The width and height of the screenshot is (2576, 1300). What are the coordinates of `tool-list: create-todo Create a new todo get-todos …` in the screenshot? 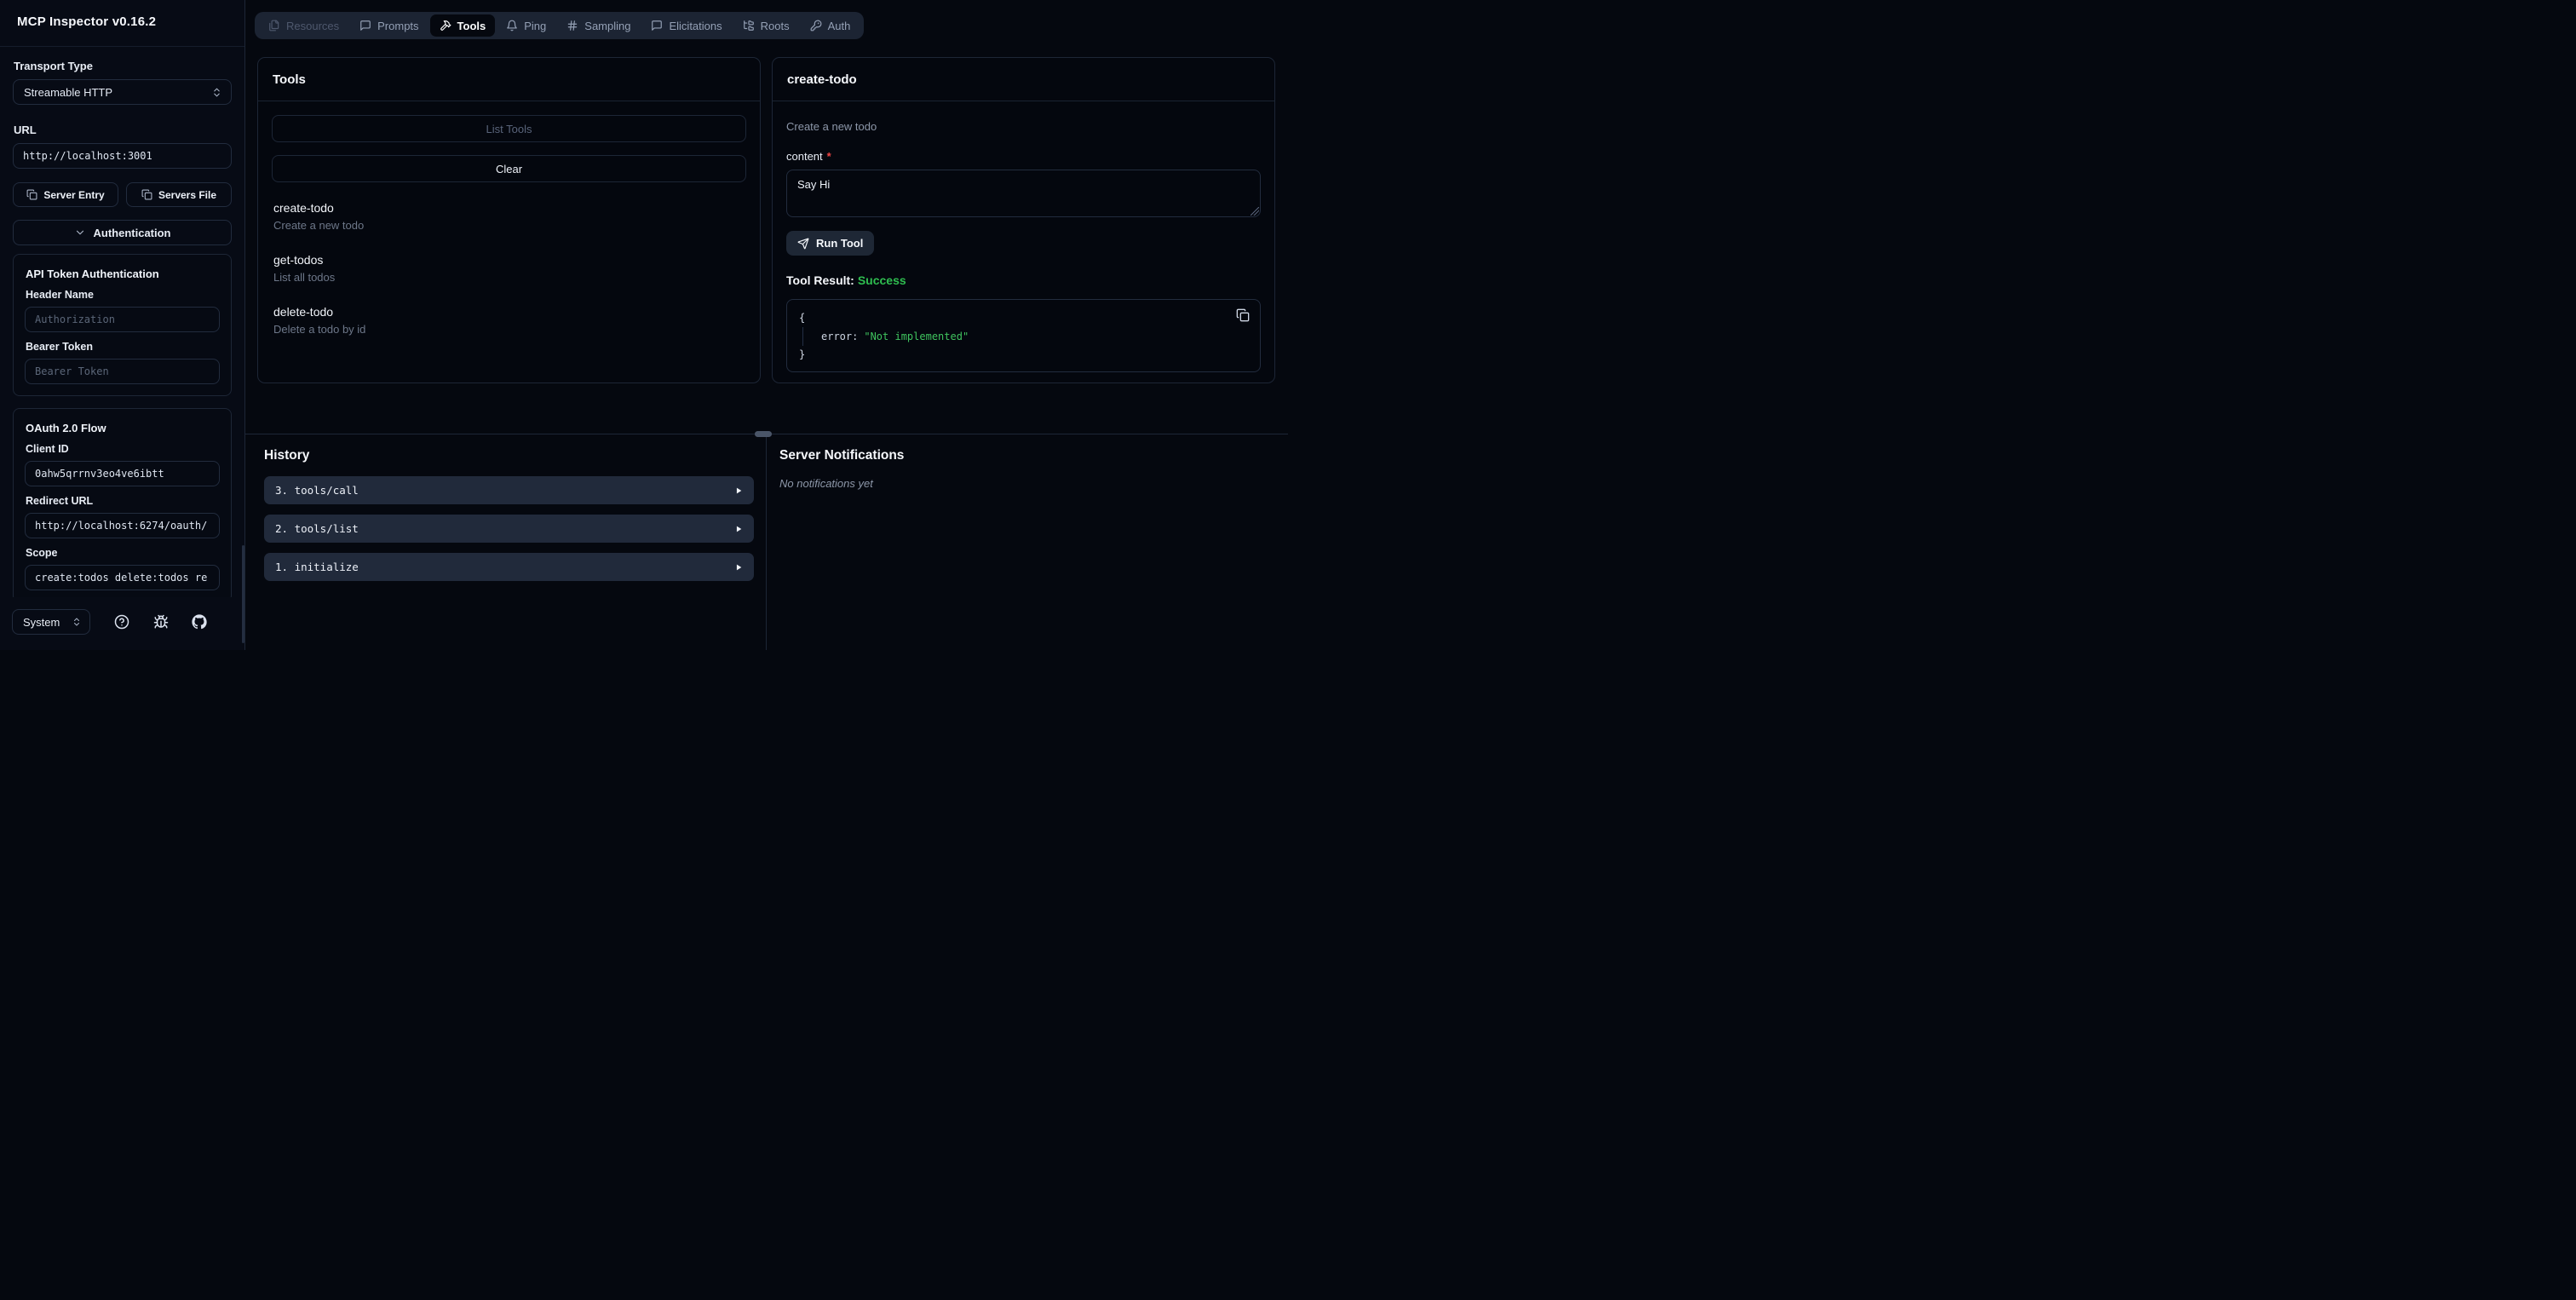 It's located at (509, 268).